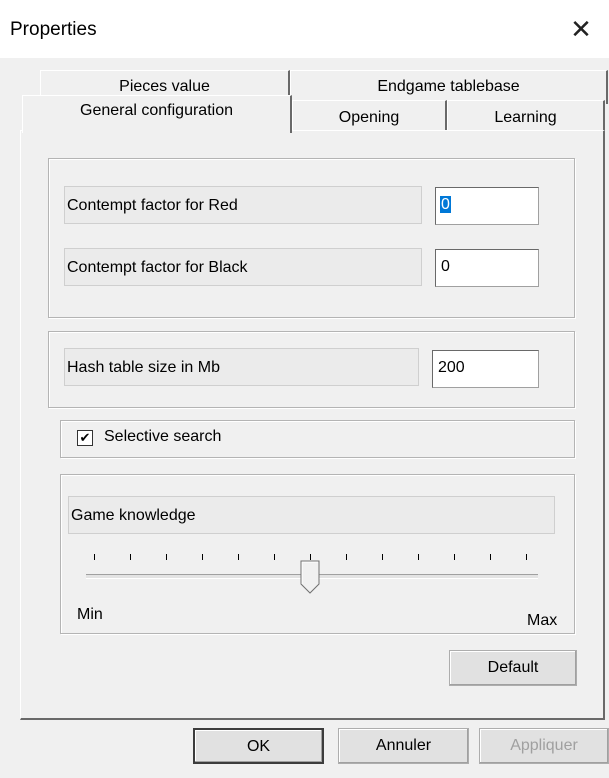 The width and height of the screenshot is (609, 778). Describe the element at coordinates (451, 367) in the screenshot. I see `hash-size-value: 200` at that location.